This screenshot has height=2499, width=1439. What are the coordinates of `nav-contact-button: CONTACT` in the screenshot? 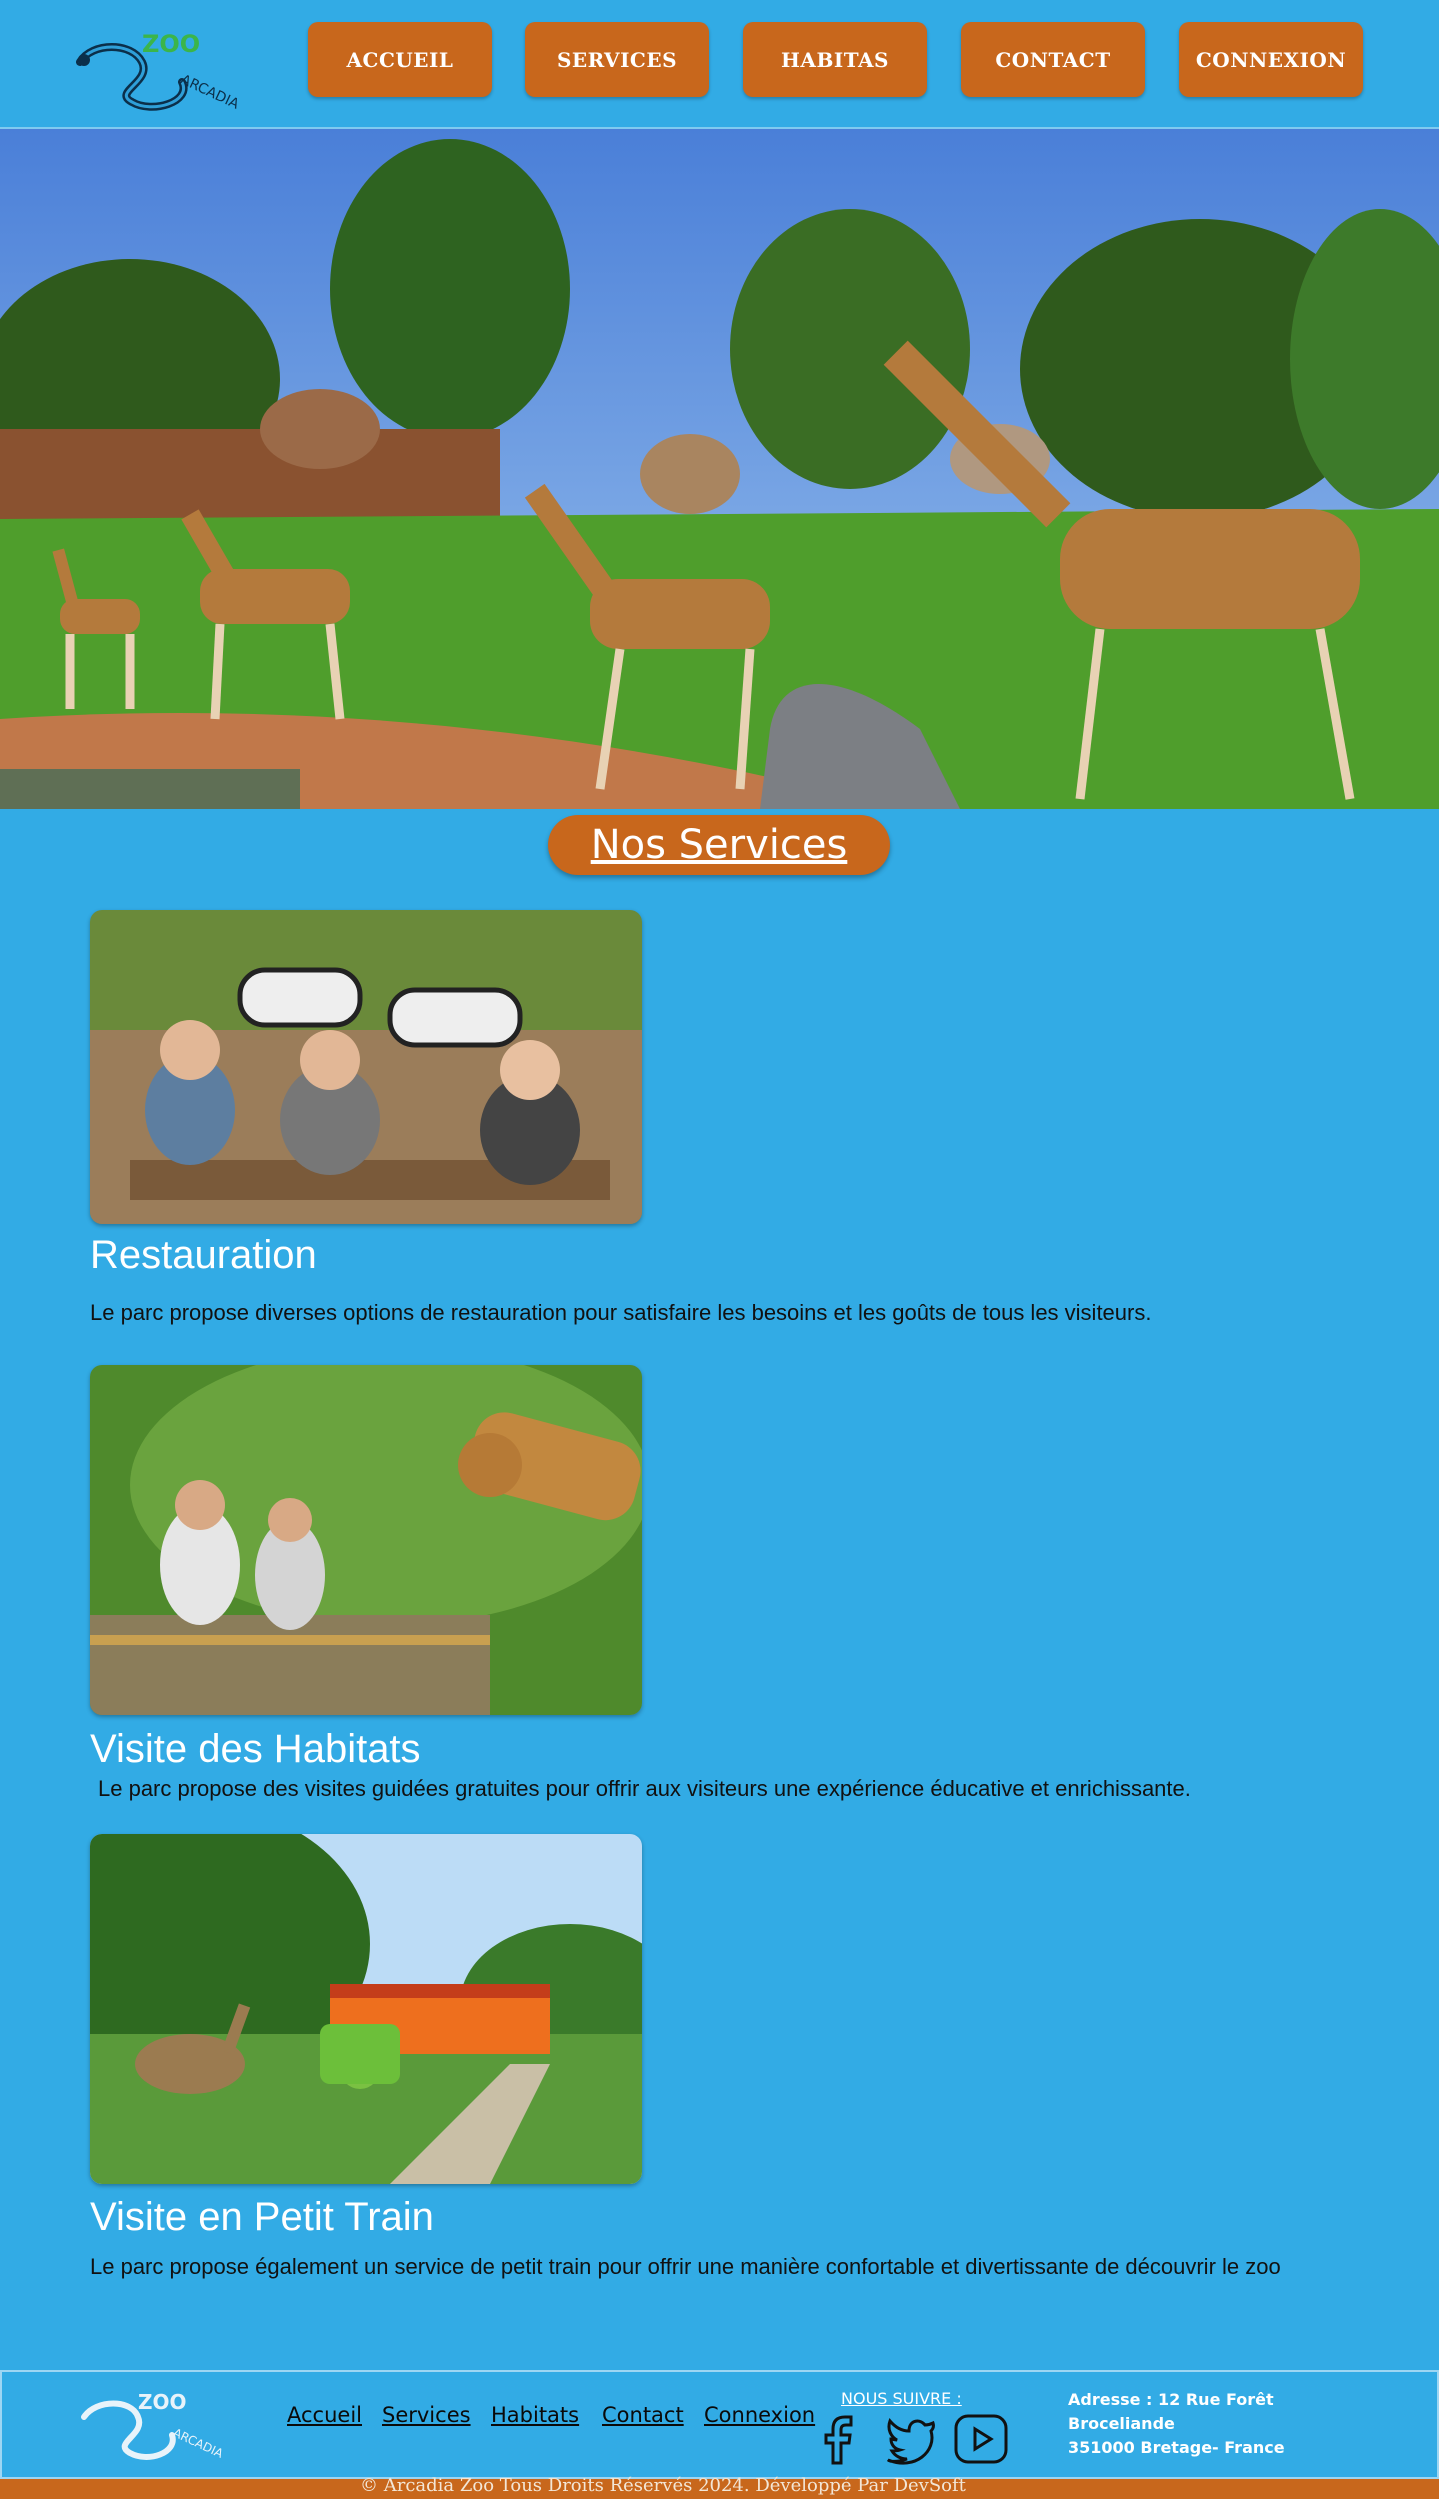 It's located at (1053, 59).